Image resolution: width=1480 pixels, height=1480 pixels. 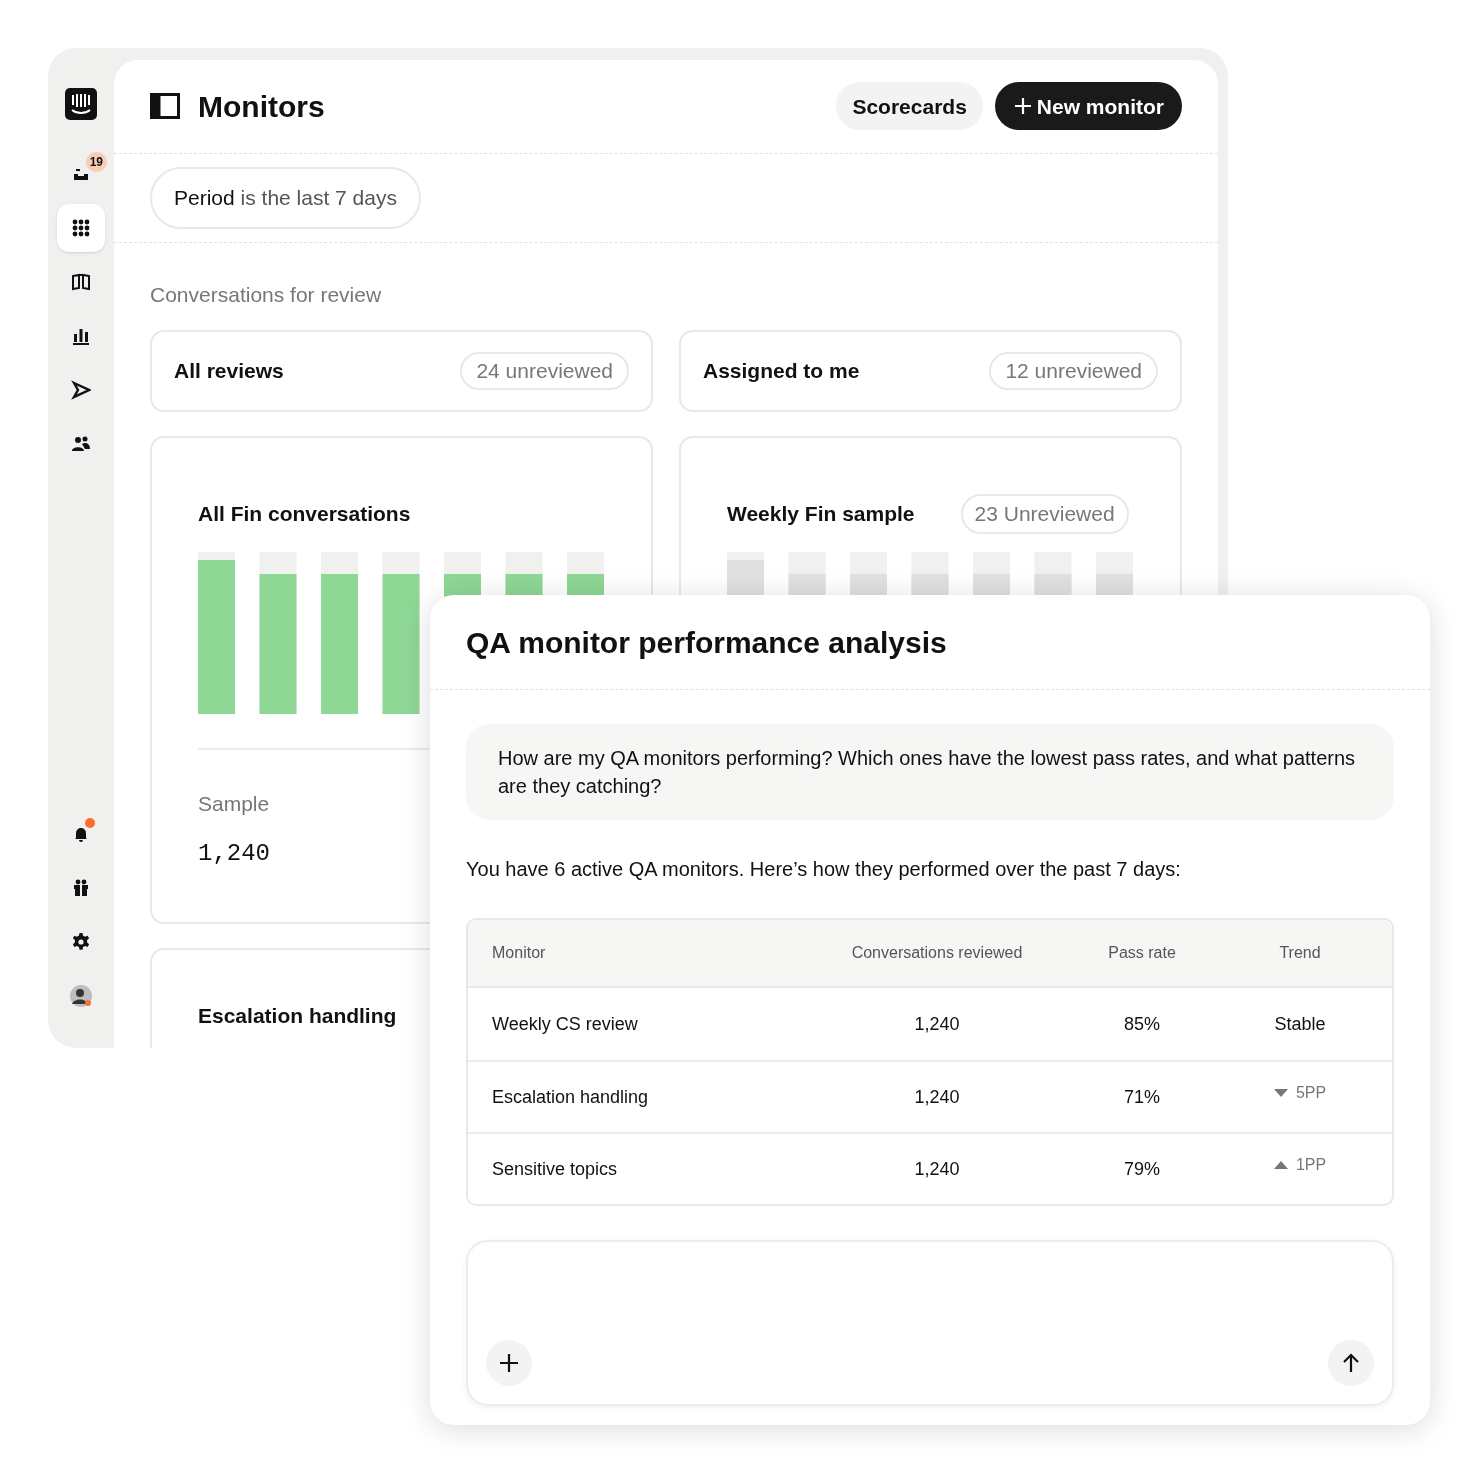 What do you see at coordinates (1300, 953) in the screenshot?
I see `column-header: Trend` at bounding box center [1300, 953].